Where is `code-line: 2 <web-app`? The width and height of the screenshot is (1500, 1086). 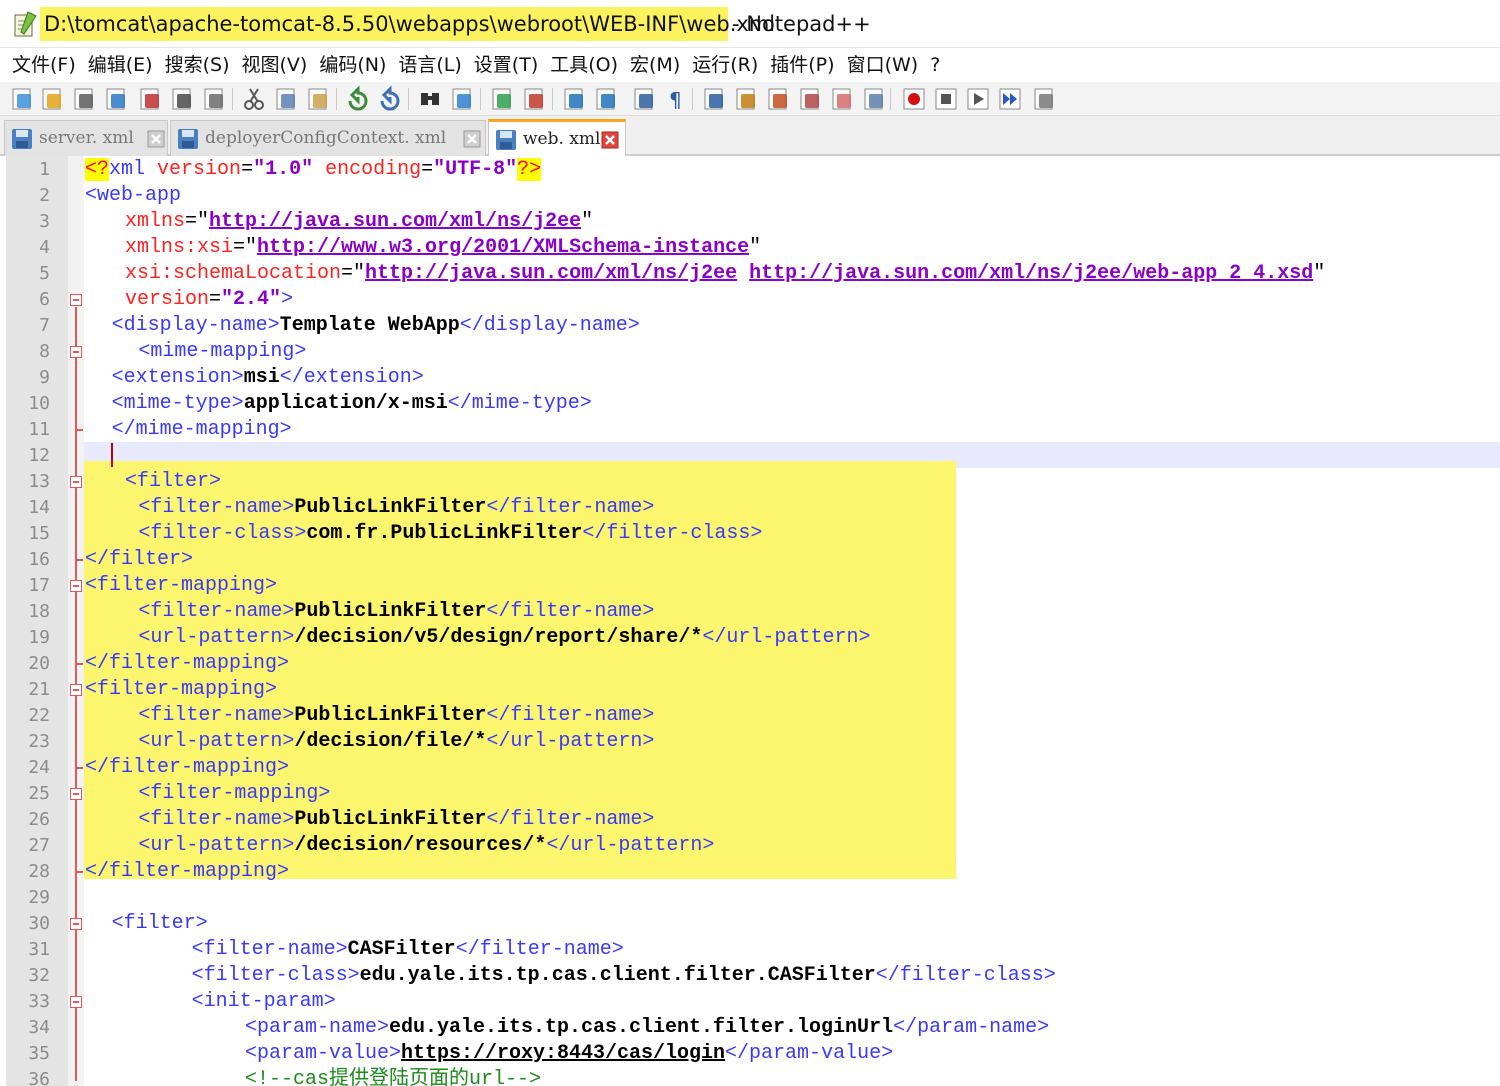 code-line: 2 <web-app is located at coordinates (750, 196).